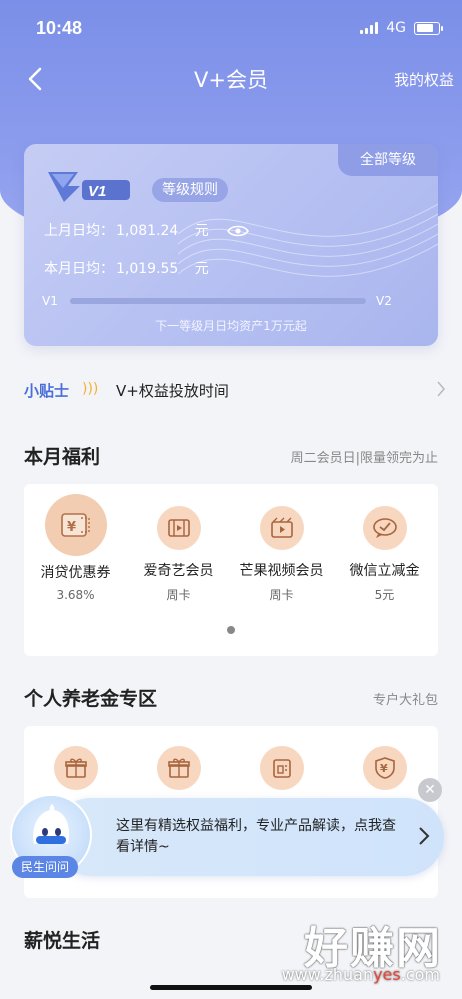 This screenshot has height=999, width=462. Describe the element at coordinates (369, 28) in the screenshot. I see `signal-icon` at that location.